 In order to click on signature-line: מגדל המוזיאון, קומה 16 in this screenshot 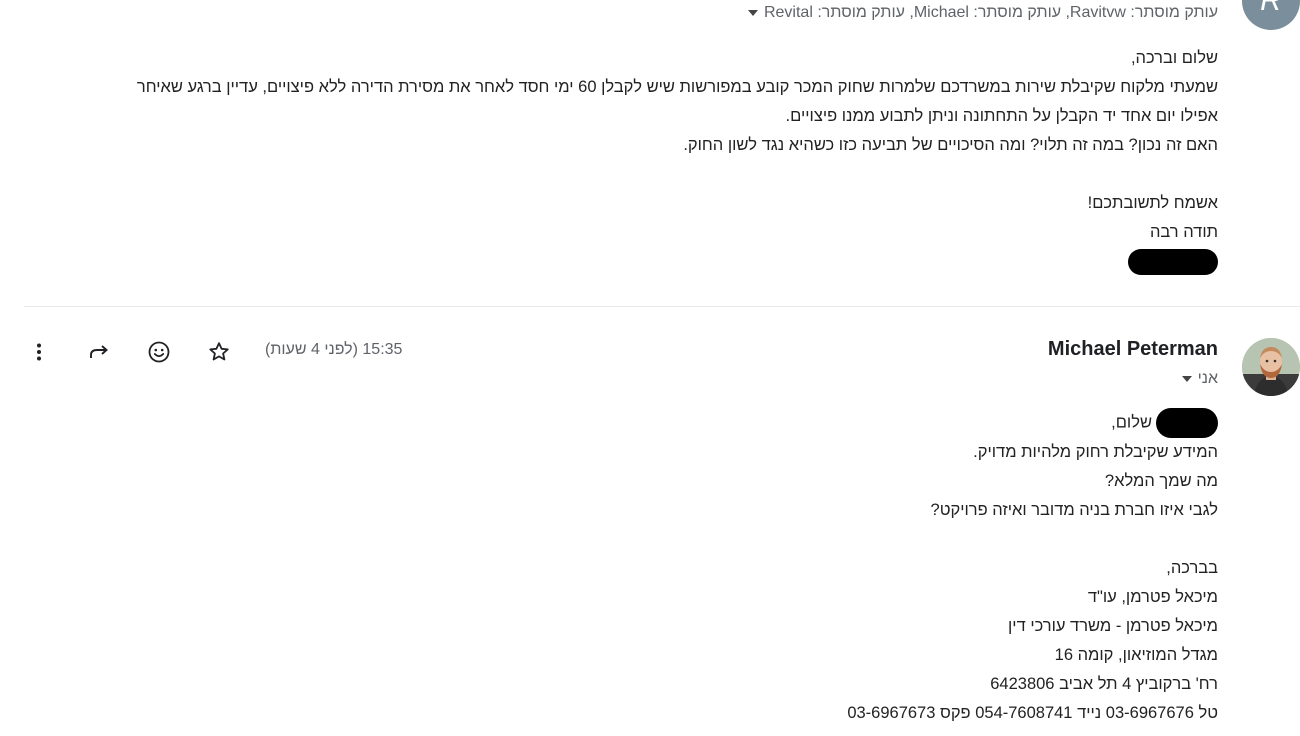, I will do `click(1136, 655)`.